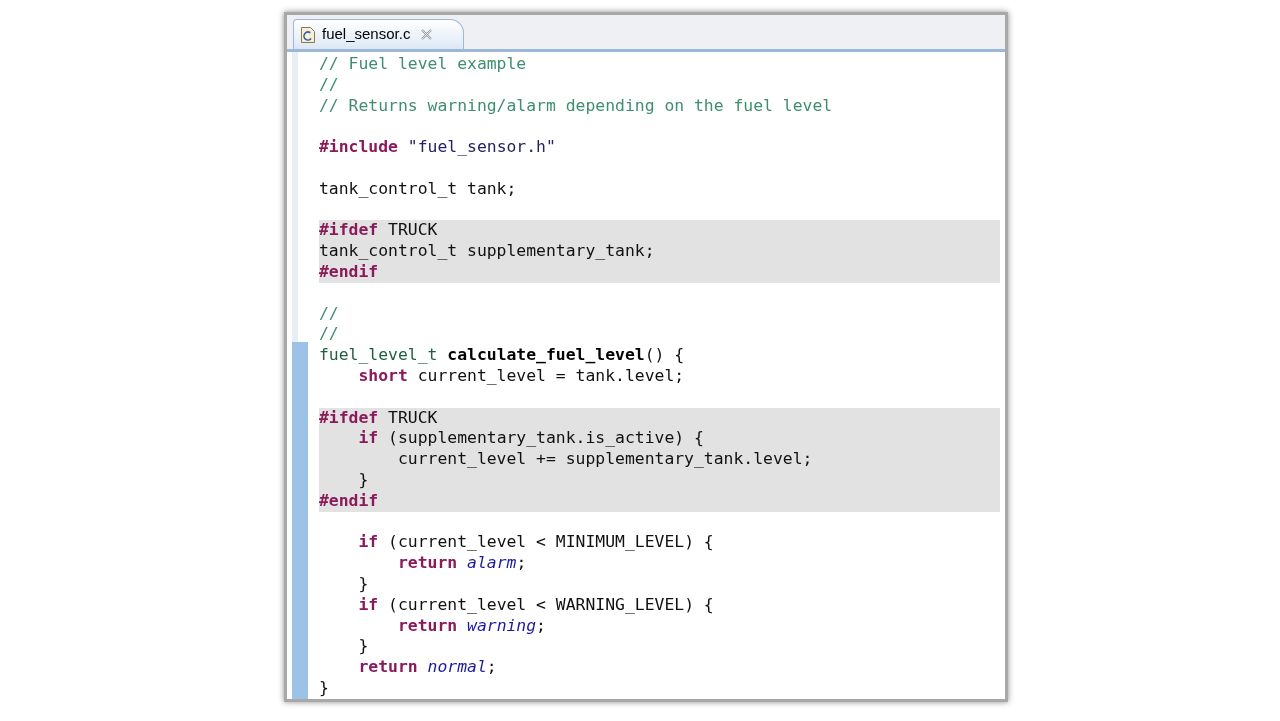  Describe the element at coordinates (427, 34) in the screenshot. I see `close-icon` at that location.